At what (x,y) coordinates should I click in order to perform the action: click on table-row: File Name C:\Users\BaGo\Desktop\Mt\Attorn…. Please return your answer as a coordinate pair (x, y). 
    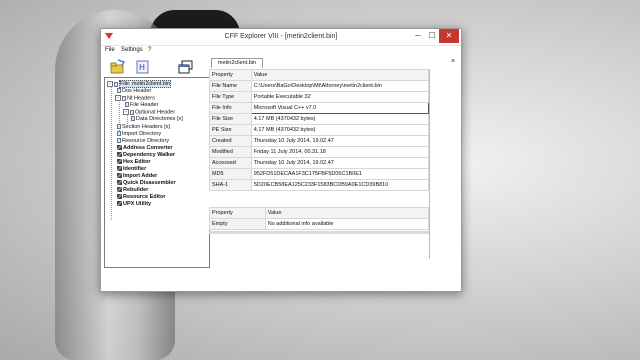
    Looking at the image, I should click on (319, 86).